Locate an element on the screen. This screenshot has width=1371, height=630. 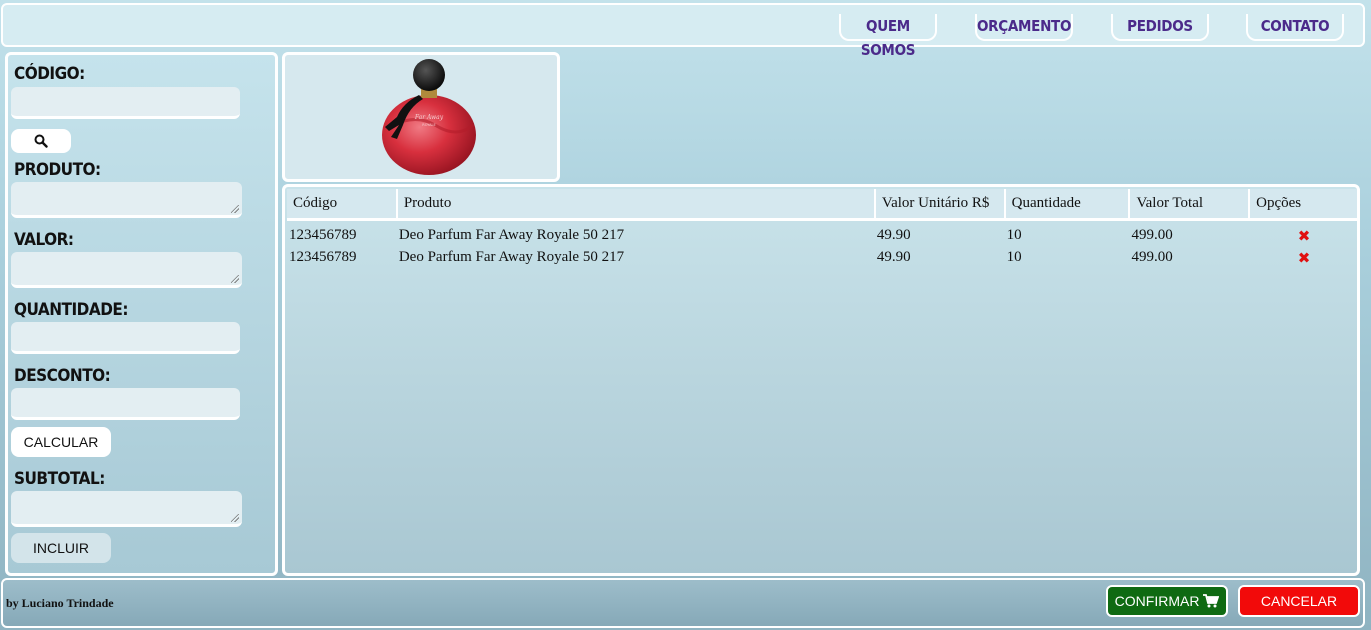
svg-text: ROYALE is located at coordinates (428, 125).